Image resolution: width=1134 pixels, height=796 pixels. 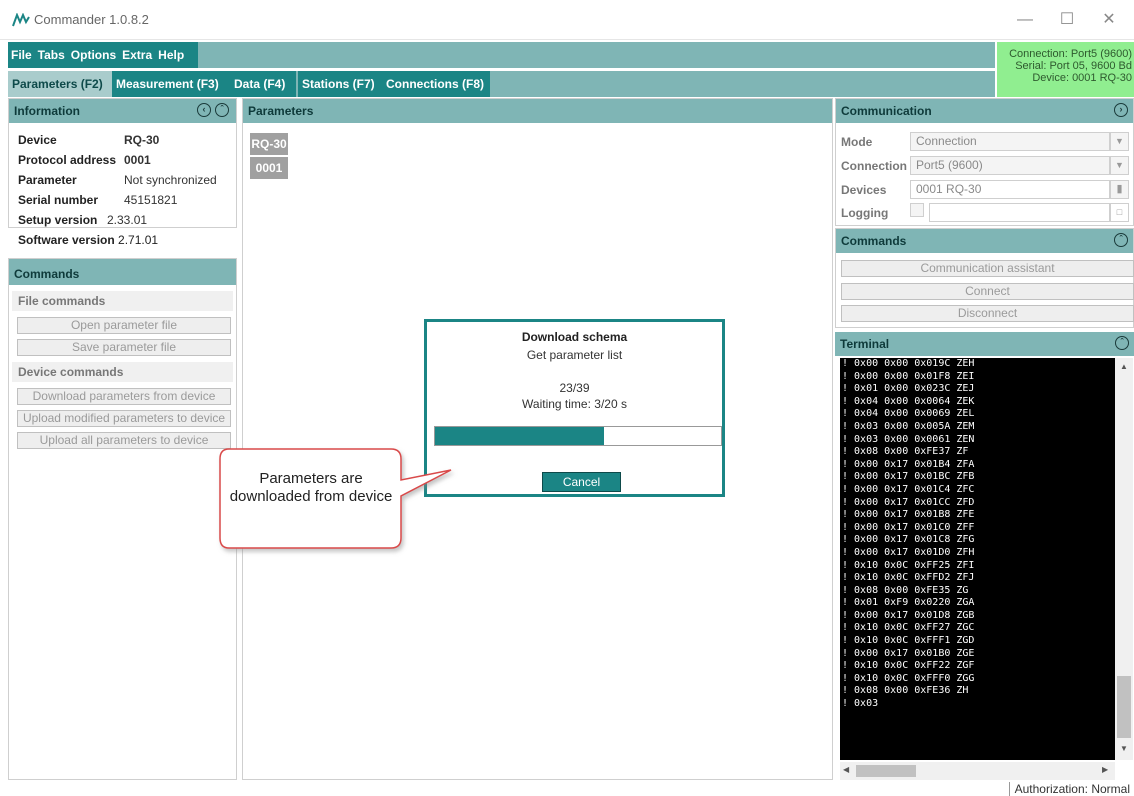 I want to click on menu-file: File, so click(x=21, y=55).